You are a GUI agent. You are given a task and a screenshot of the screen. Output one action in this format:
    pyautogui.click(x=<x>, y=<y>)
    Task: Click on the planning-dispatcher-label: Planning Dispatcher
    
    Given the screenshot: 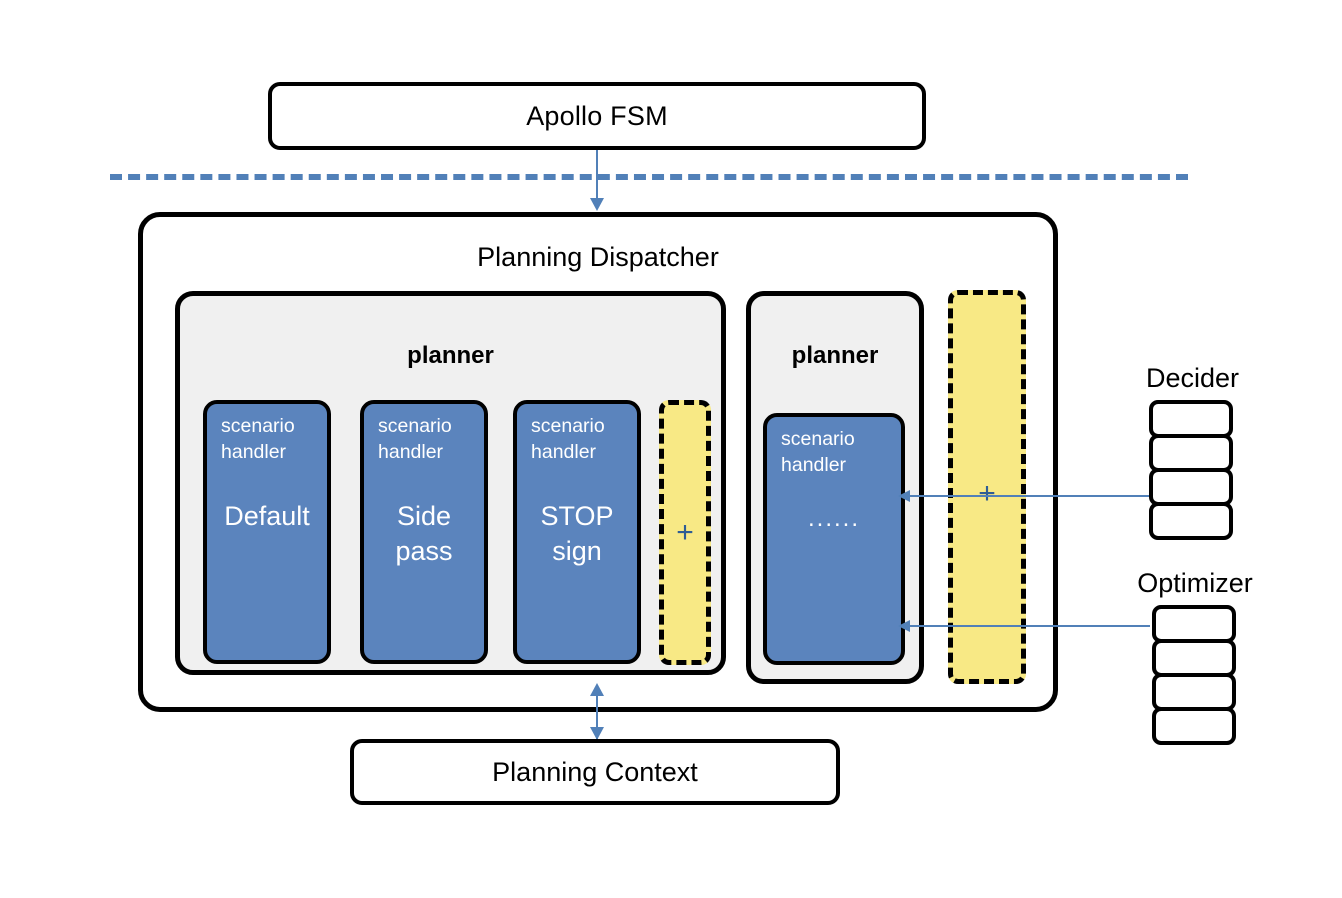 What is the action you would take?
    pyautogui.click(x=598, y=256)
    